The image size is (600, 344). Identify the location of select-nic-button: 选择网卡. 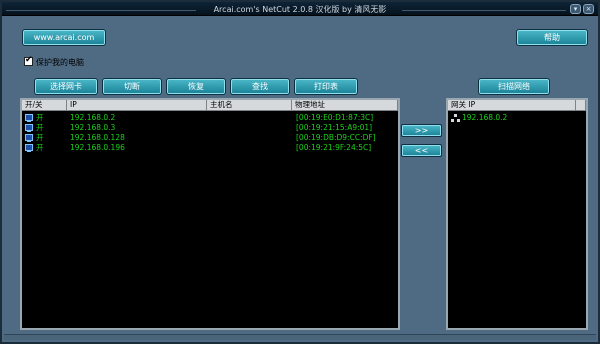
(66, 86).